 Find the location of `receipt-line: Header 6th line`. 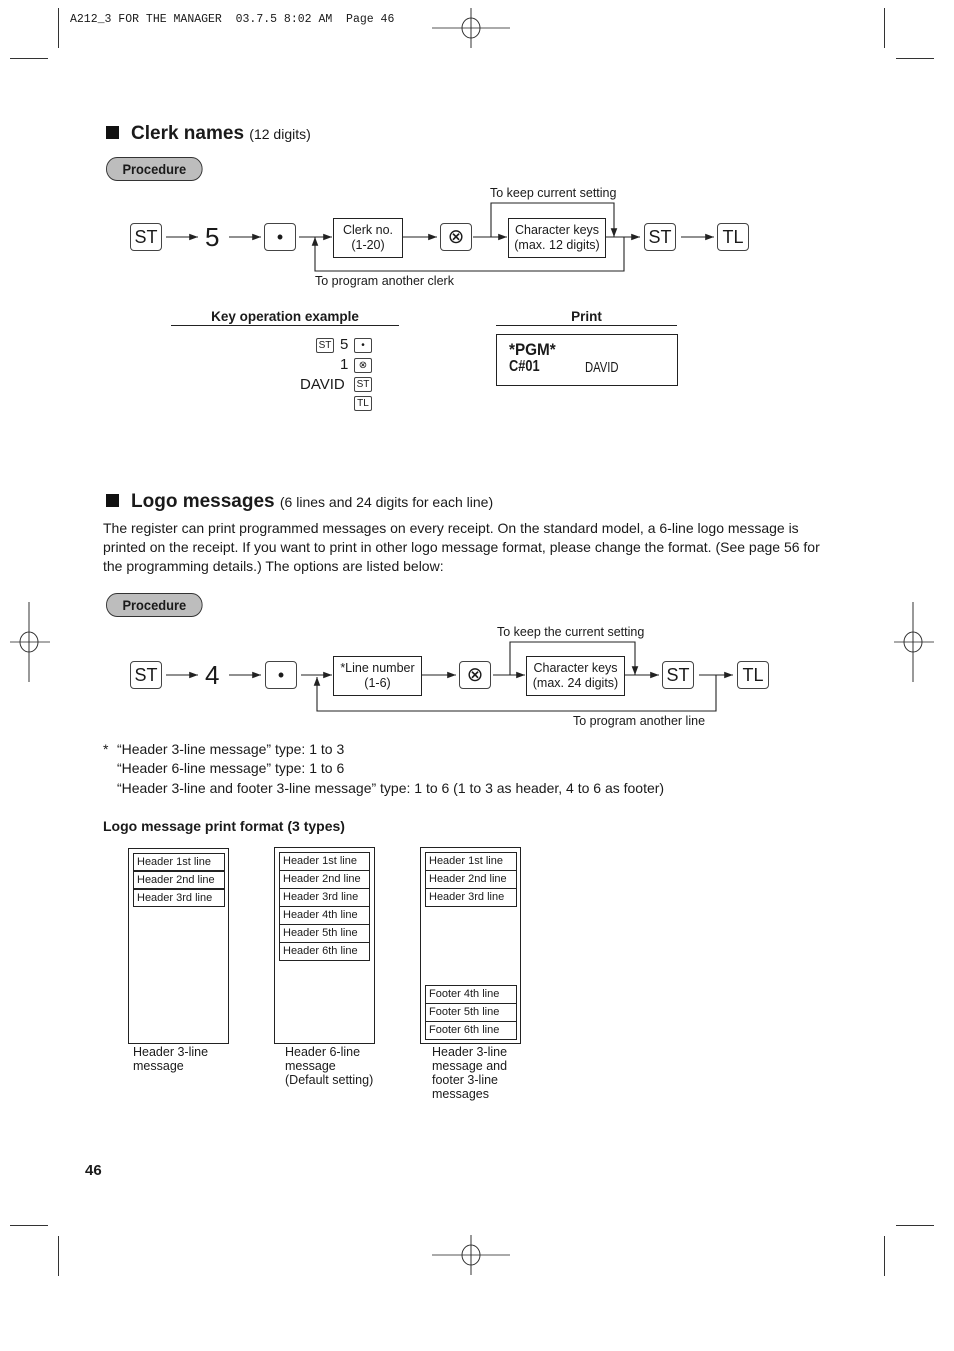

receipt-line: Header 6th line is located at coordinates (324, 951).